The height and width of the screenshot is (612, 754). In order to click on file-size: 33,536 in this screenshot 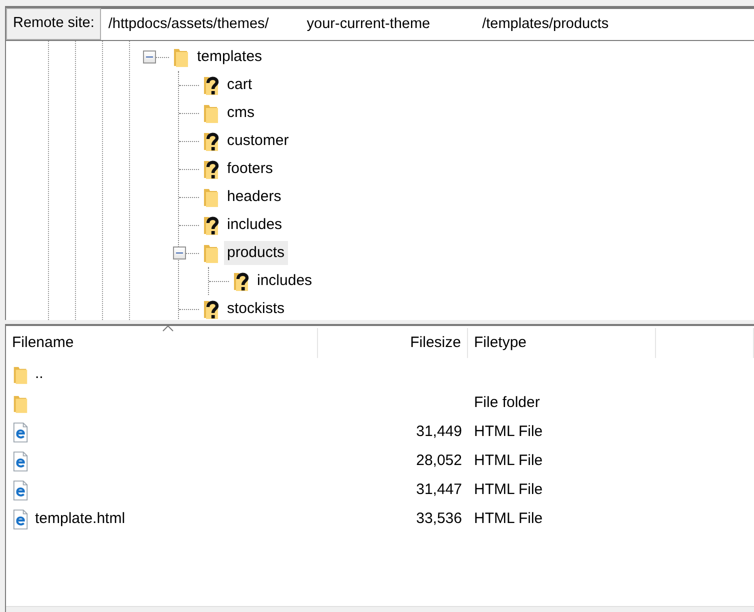, I will do `click(439, 519)`.